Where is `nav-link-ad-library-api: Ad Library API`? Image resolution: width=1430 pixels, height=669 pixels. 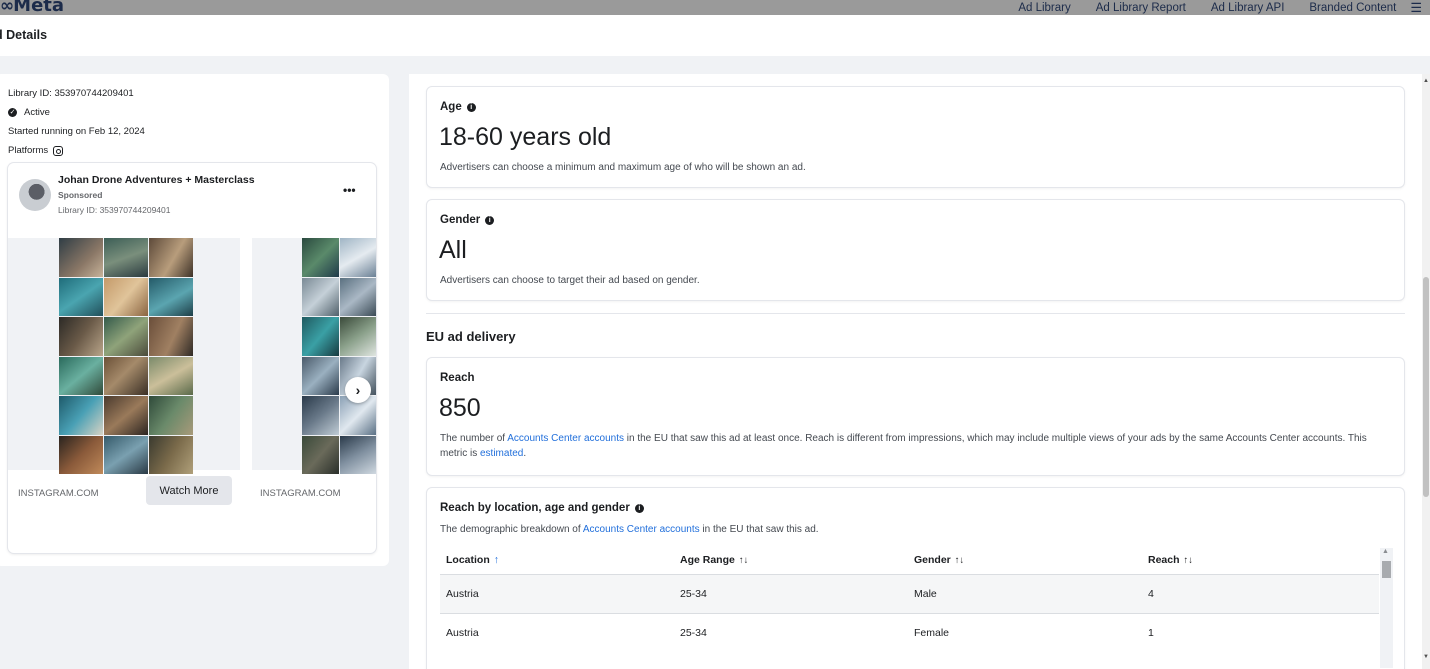
nav-link-ad-library-api: Ad Library API is located at coordinates (1248, 8).